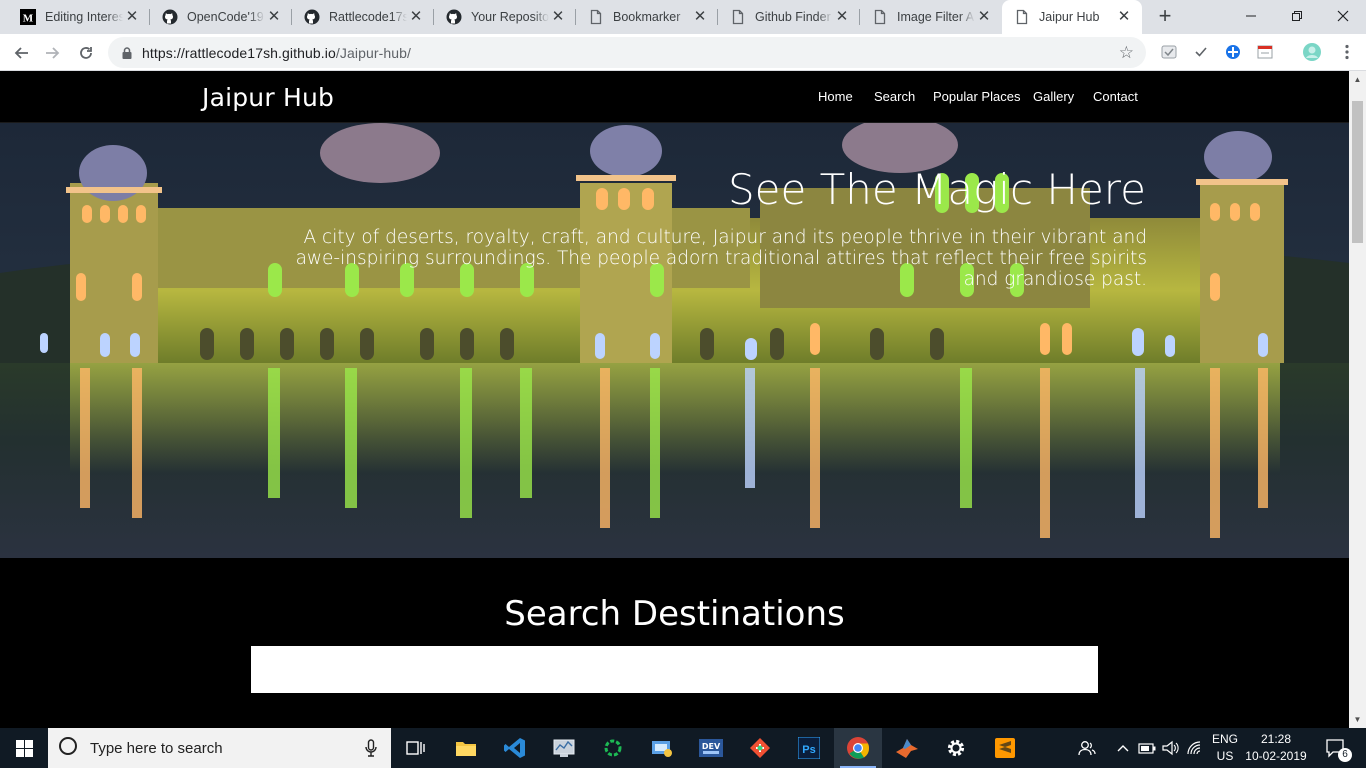 The height and width of the screenshot is (768, 1366). What do you see at coordinates (510, 17) in the screenshot?
I see `tab-title: Your Repositories` at bounding box center [510, 17].